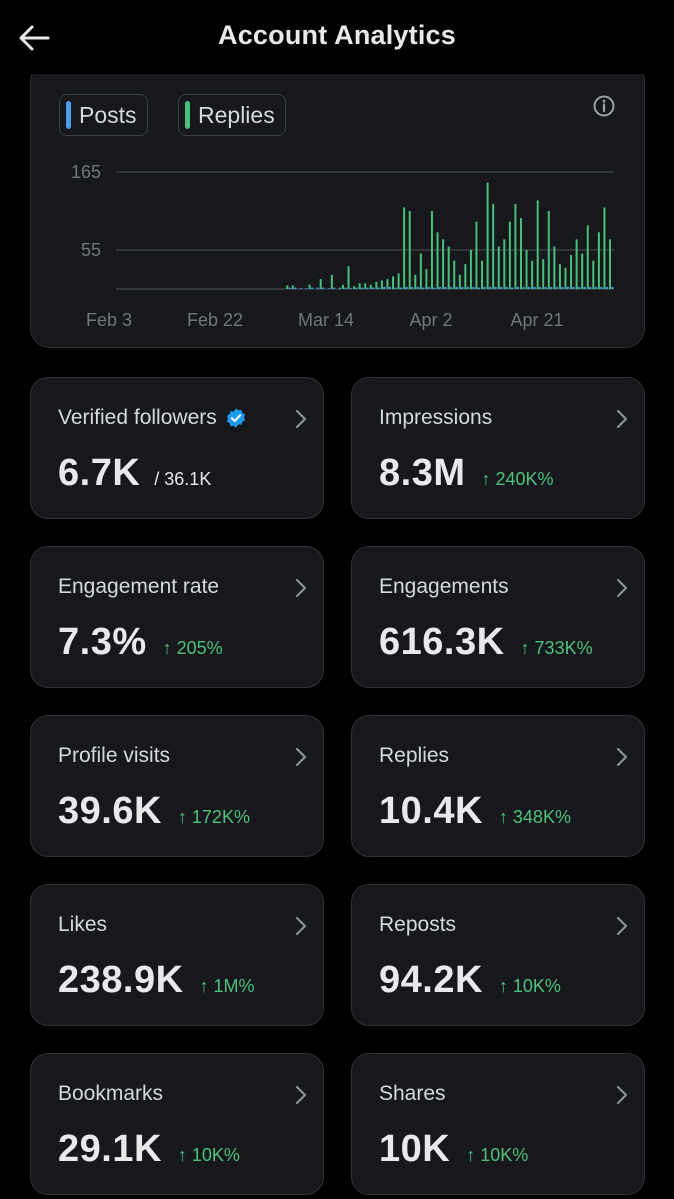 The width and height of the screenshot is (674, 1199). What do you see at coordinates (208, 1155) in the screenshot?
I see `stat-change: ↑ 10K%` at bounding box center [208, 1155].